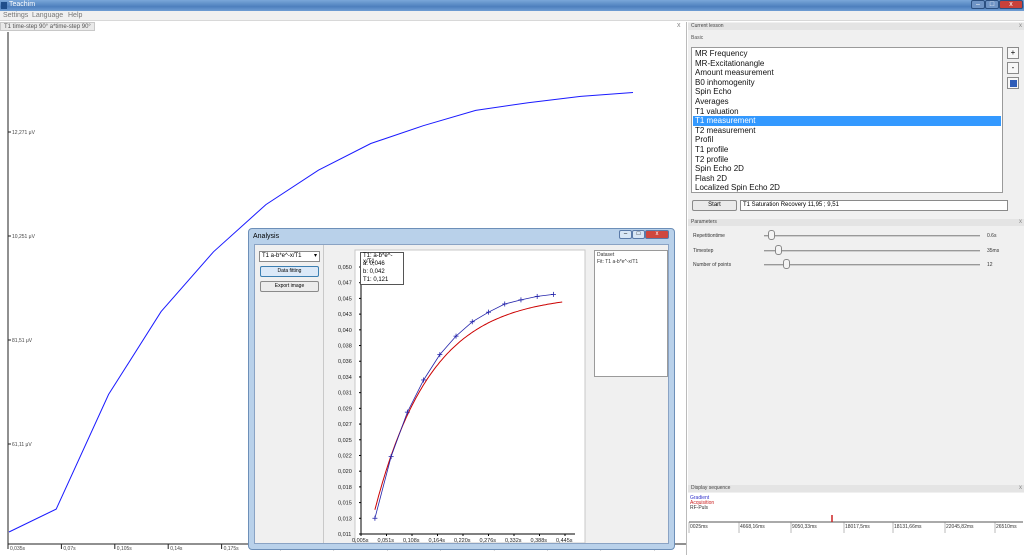 Image resolution: width=1024 pixels, height=555 pixels. Describe the element at coordinates (176, 549) in the screenshot. I see `main-x-tick-label: 0,14s` at that location.